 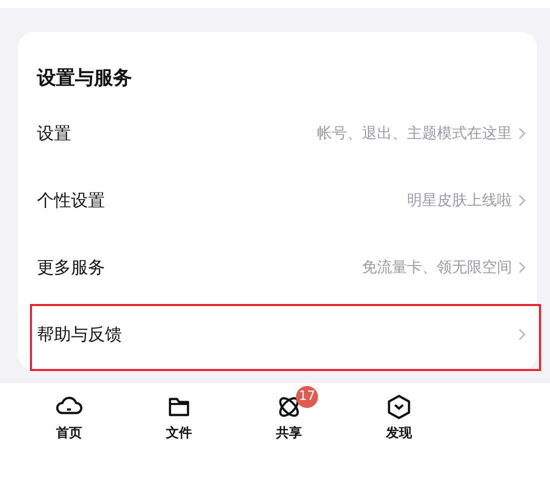 What do you see at coordinates (277, 334) in the screenshot?
I see `settings-row: 帮助与反馈` at bounding box center [277, 334].